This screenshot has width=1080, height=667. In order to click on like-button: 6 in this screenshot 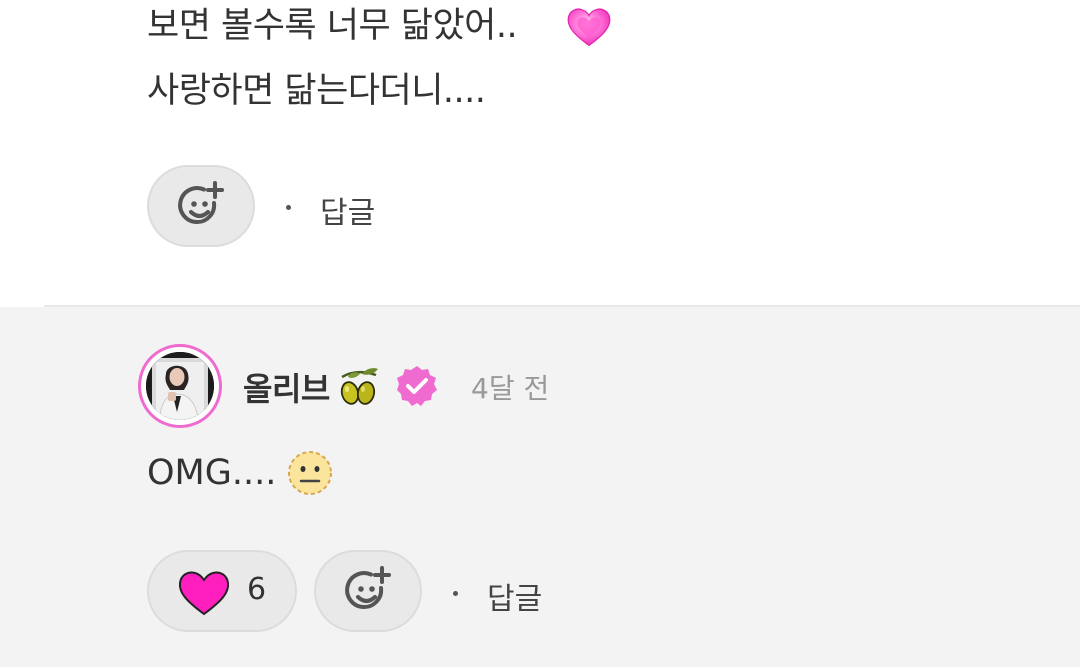, I will do `click(222, 591)`.